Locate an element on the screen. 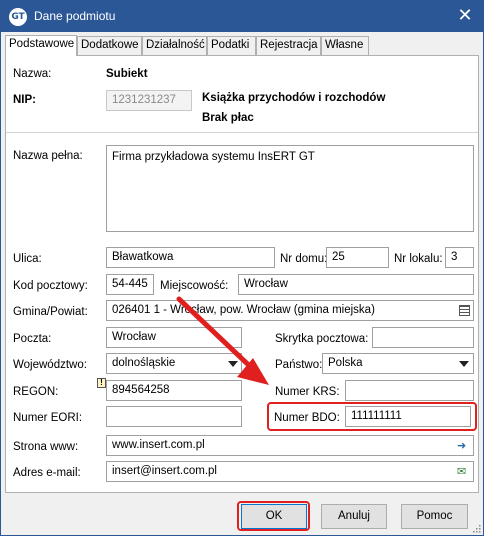  krs-field is located at coordinates (409, 390).